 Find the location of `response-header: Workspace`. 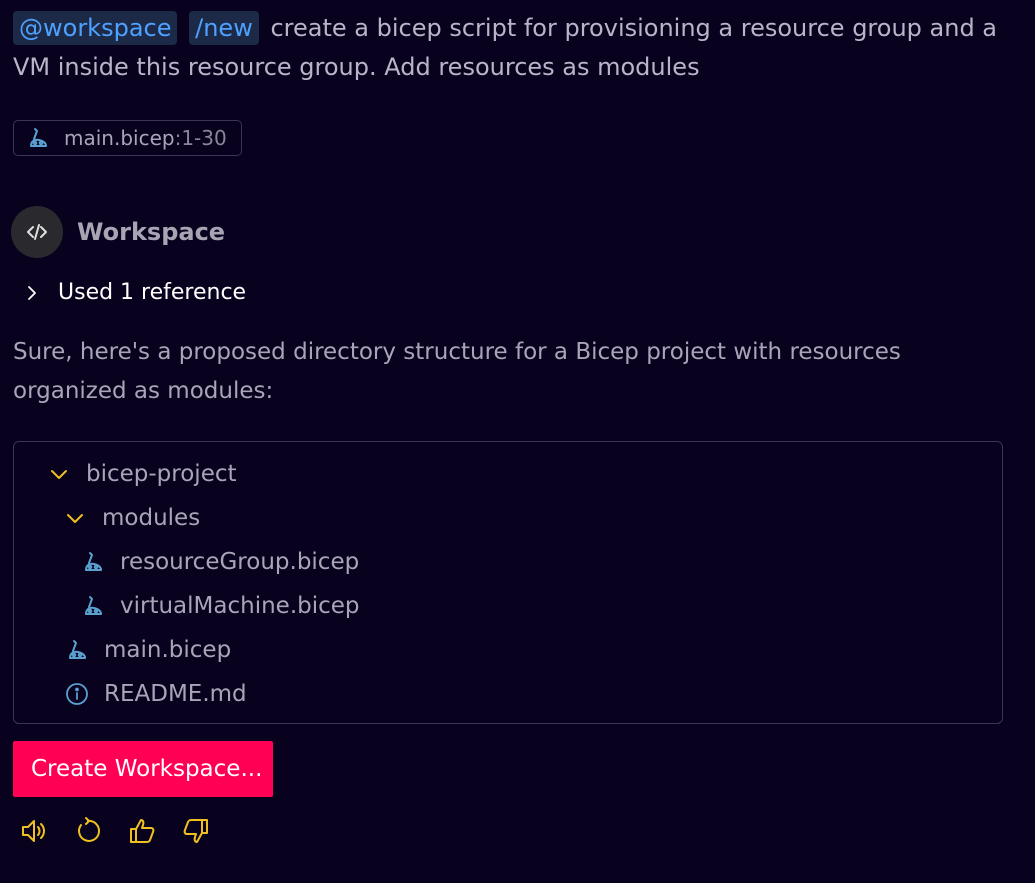

response-header: Workspace is located at coordinates (118, 232).